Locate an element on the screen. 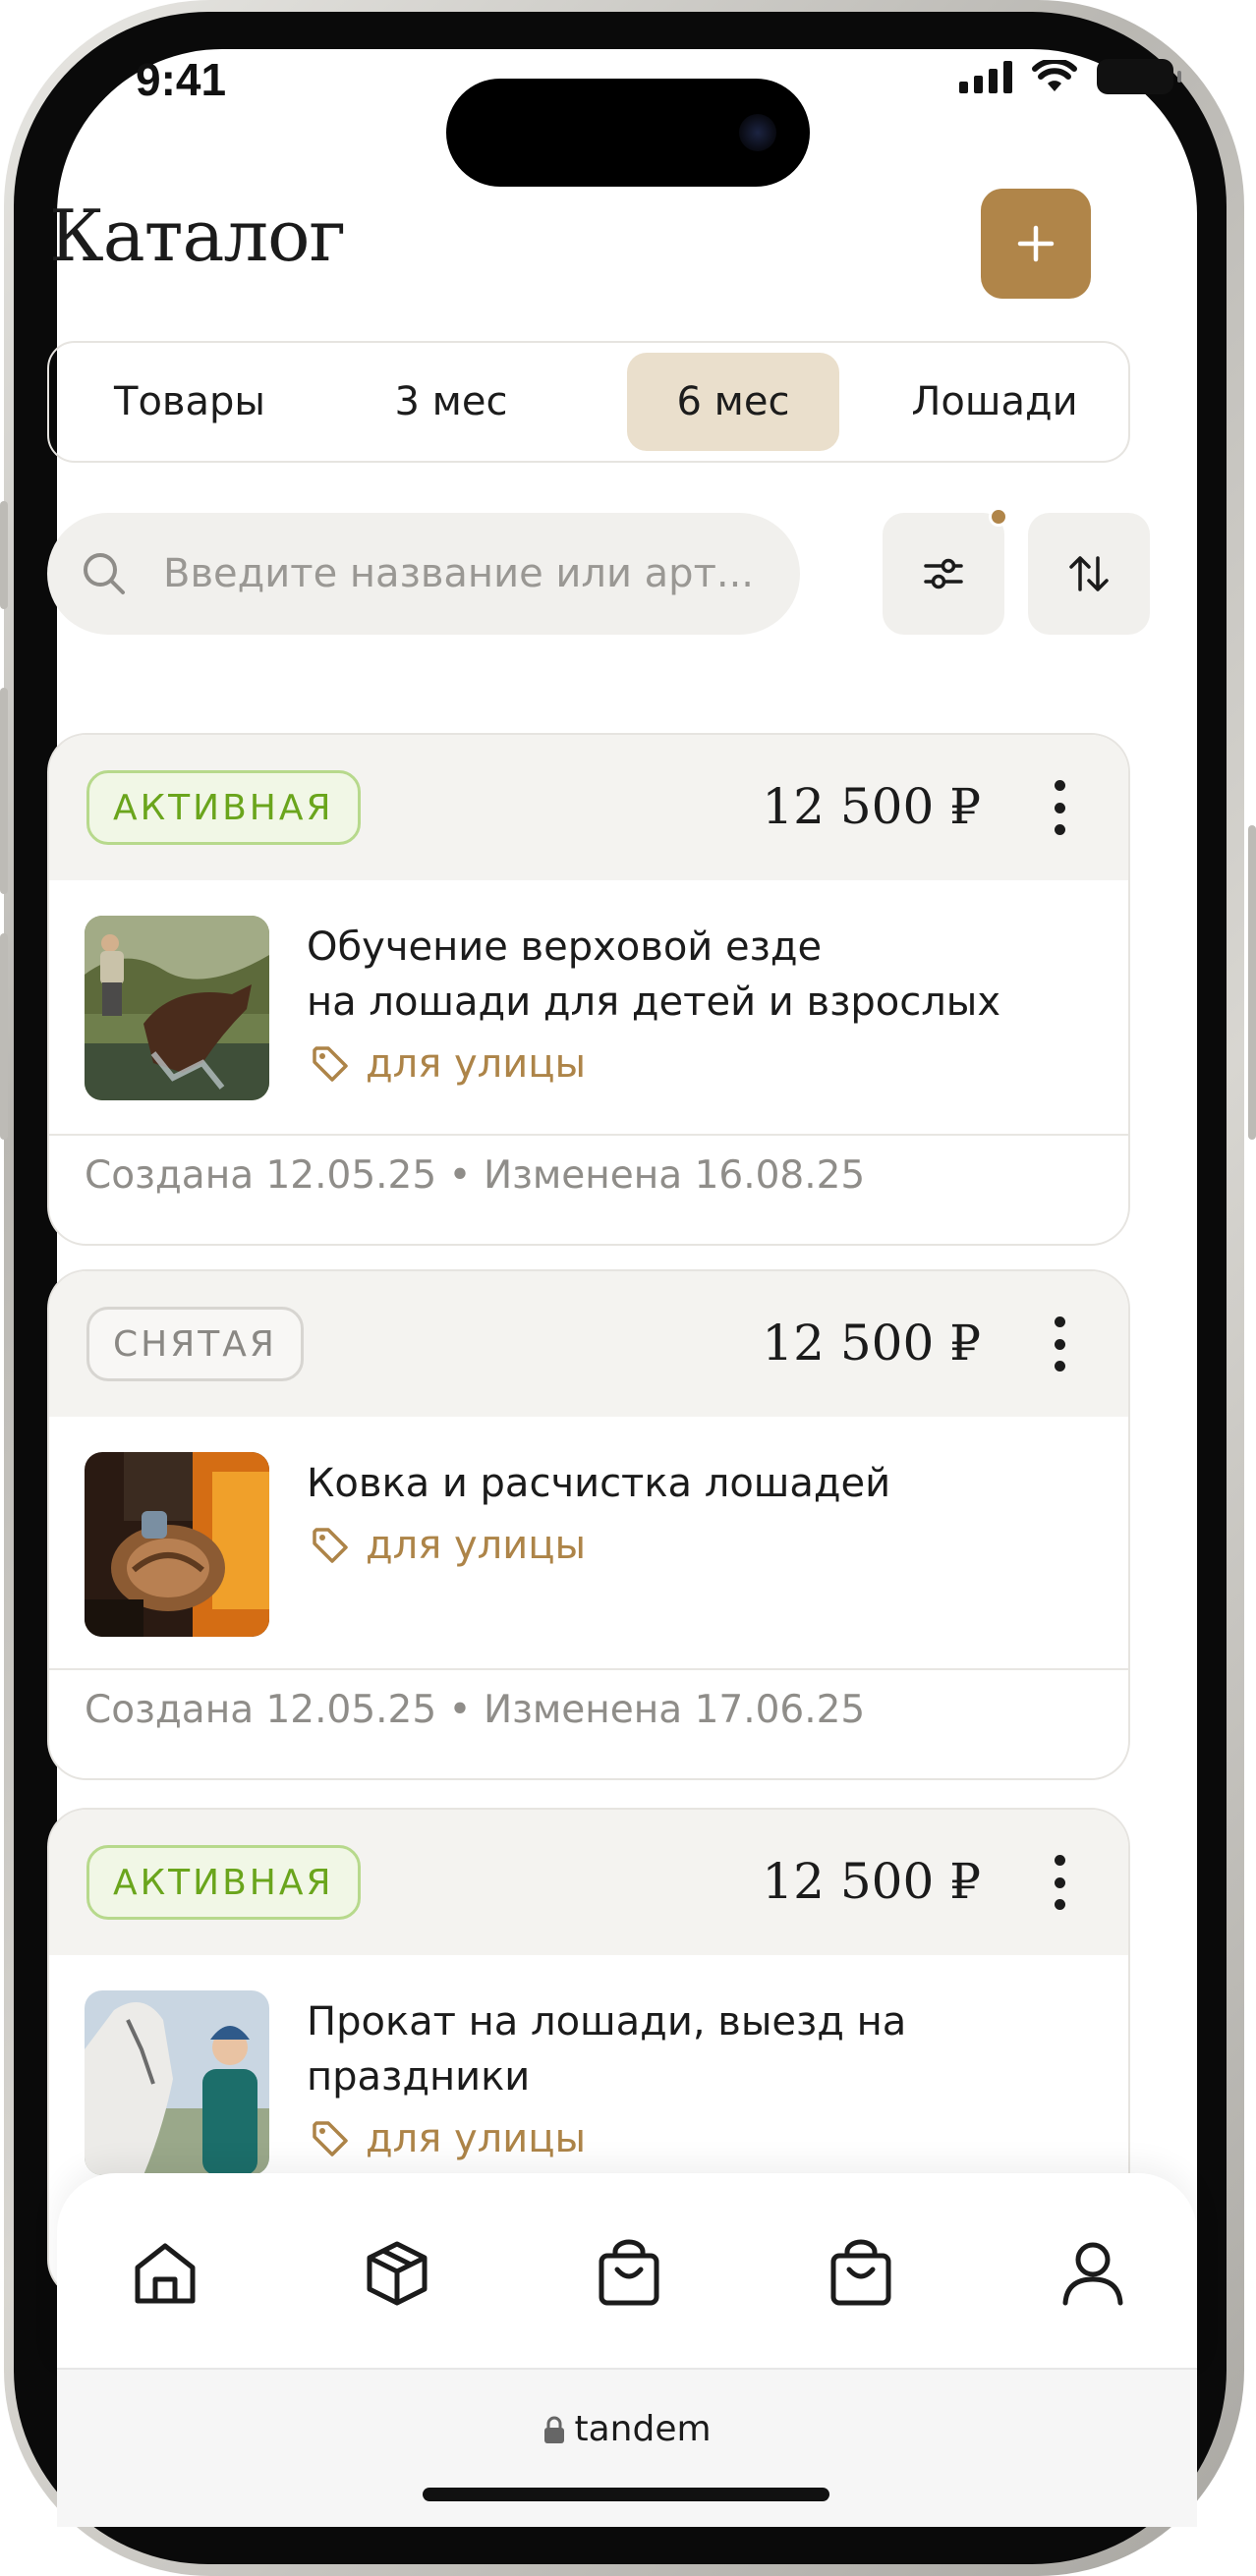  item-dates: Создана 12.05.25 • Изменена 16.08.25 is located at coordinates (475, 1175).